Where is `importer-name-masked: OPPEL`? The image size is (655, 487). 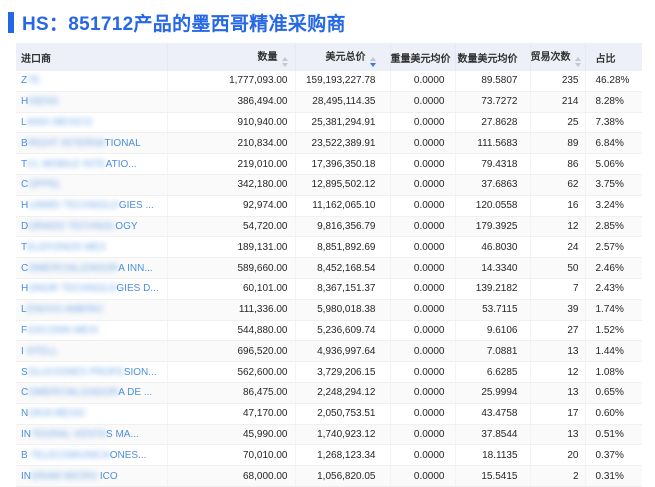
importer-name-masked: OPPEL is located at coordinates (45, 185).